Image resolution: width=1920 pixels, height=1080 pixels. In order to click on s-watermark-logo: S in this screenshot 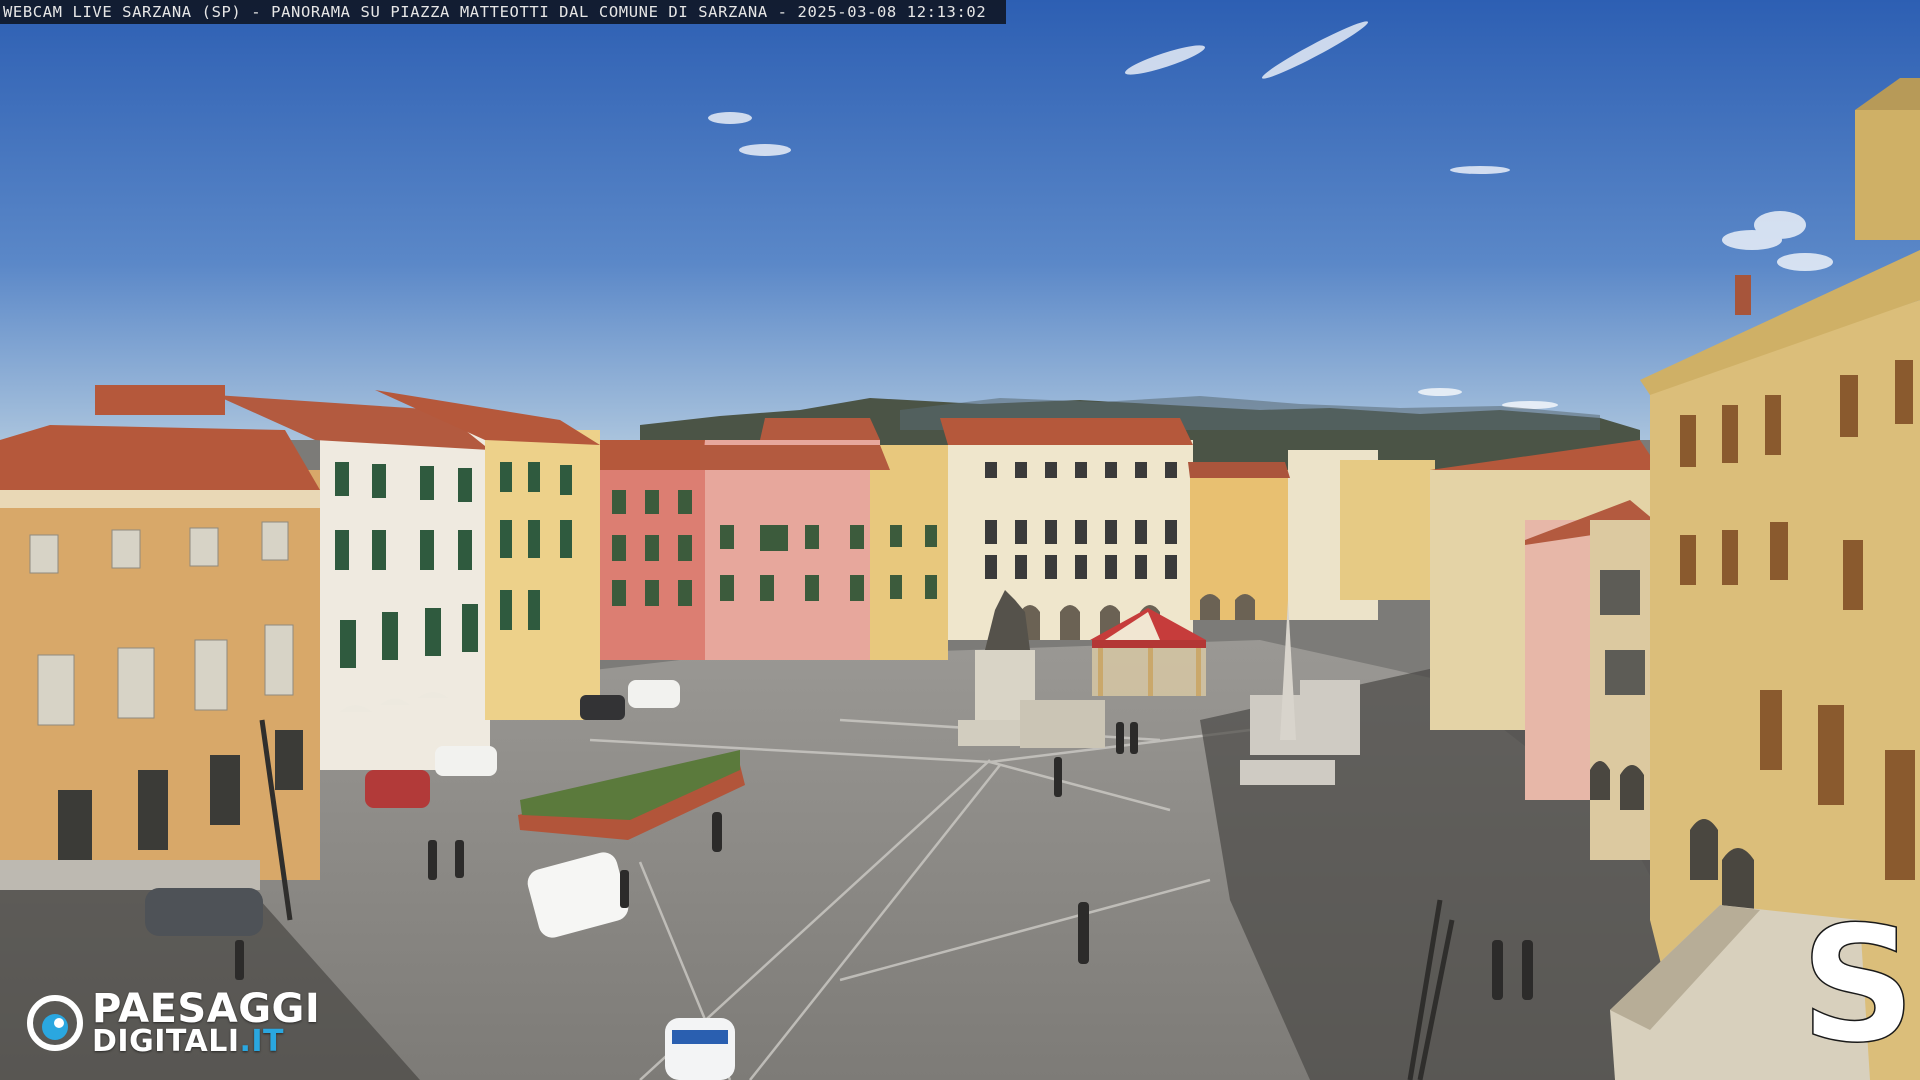, I will do `click(1858, 982)`.